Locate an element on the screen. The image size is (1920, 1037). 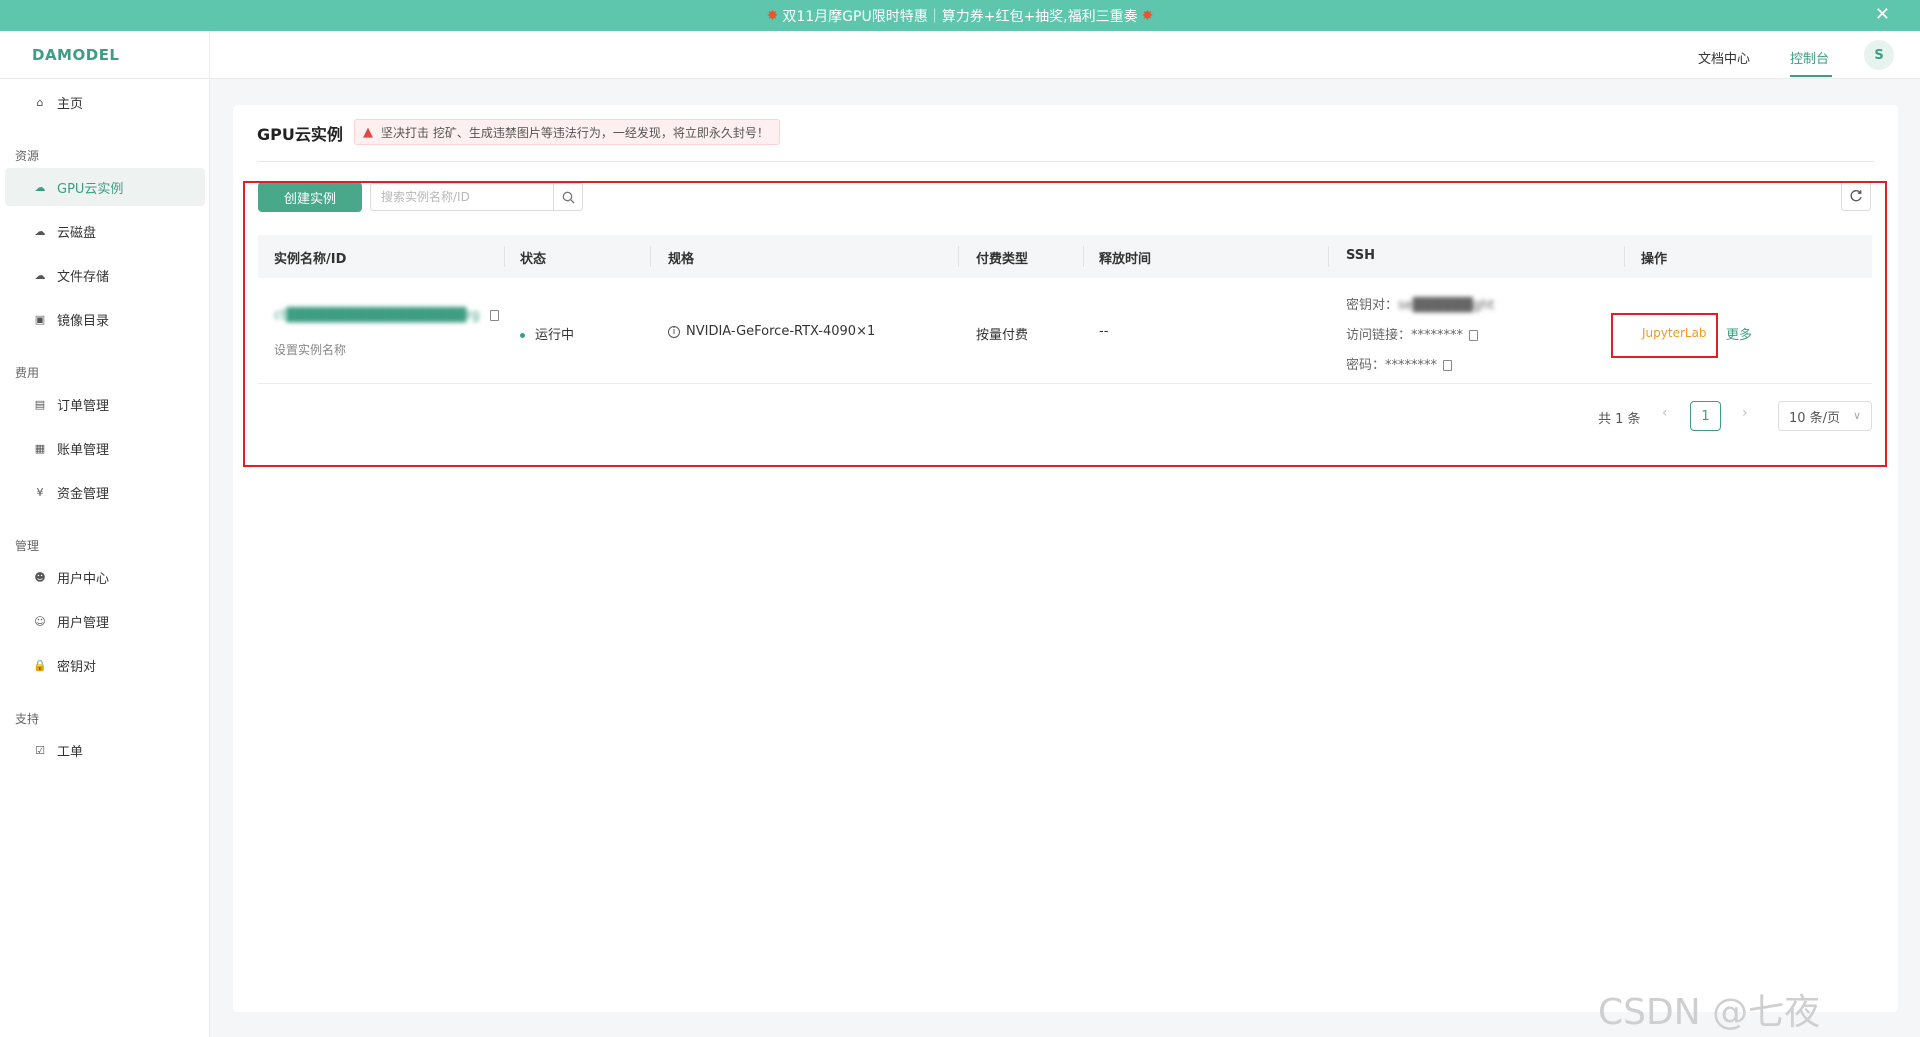
sidebar-item-label: 订单管理 is located at coordinates (83, 406).